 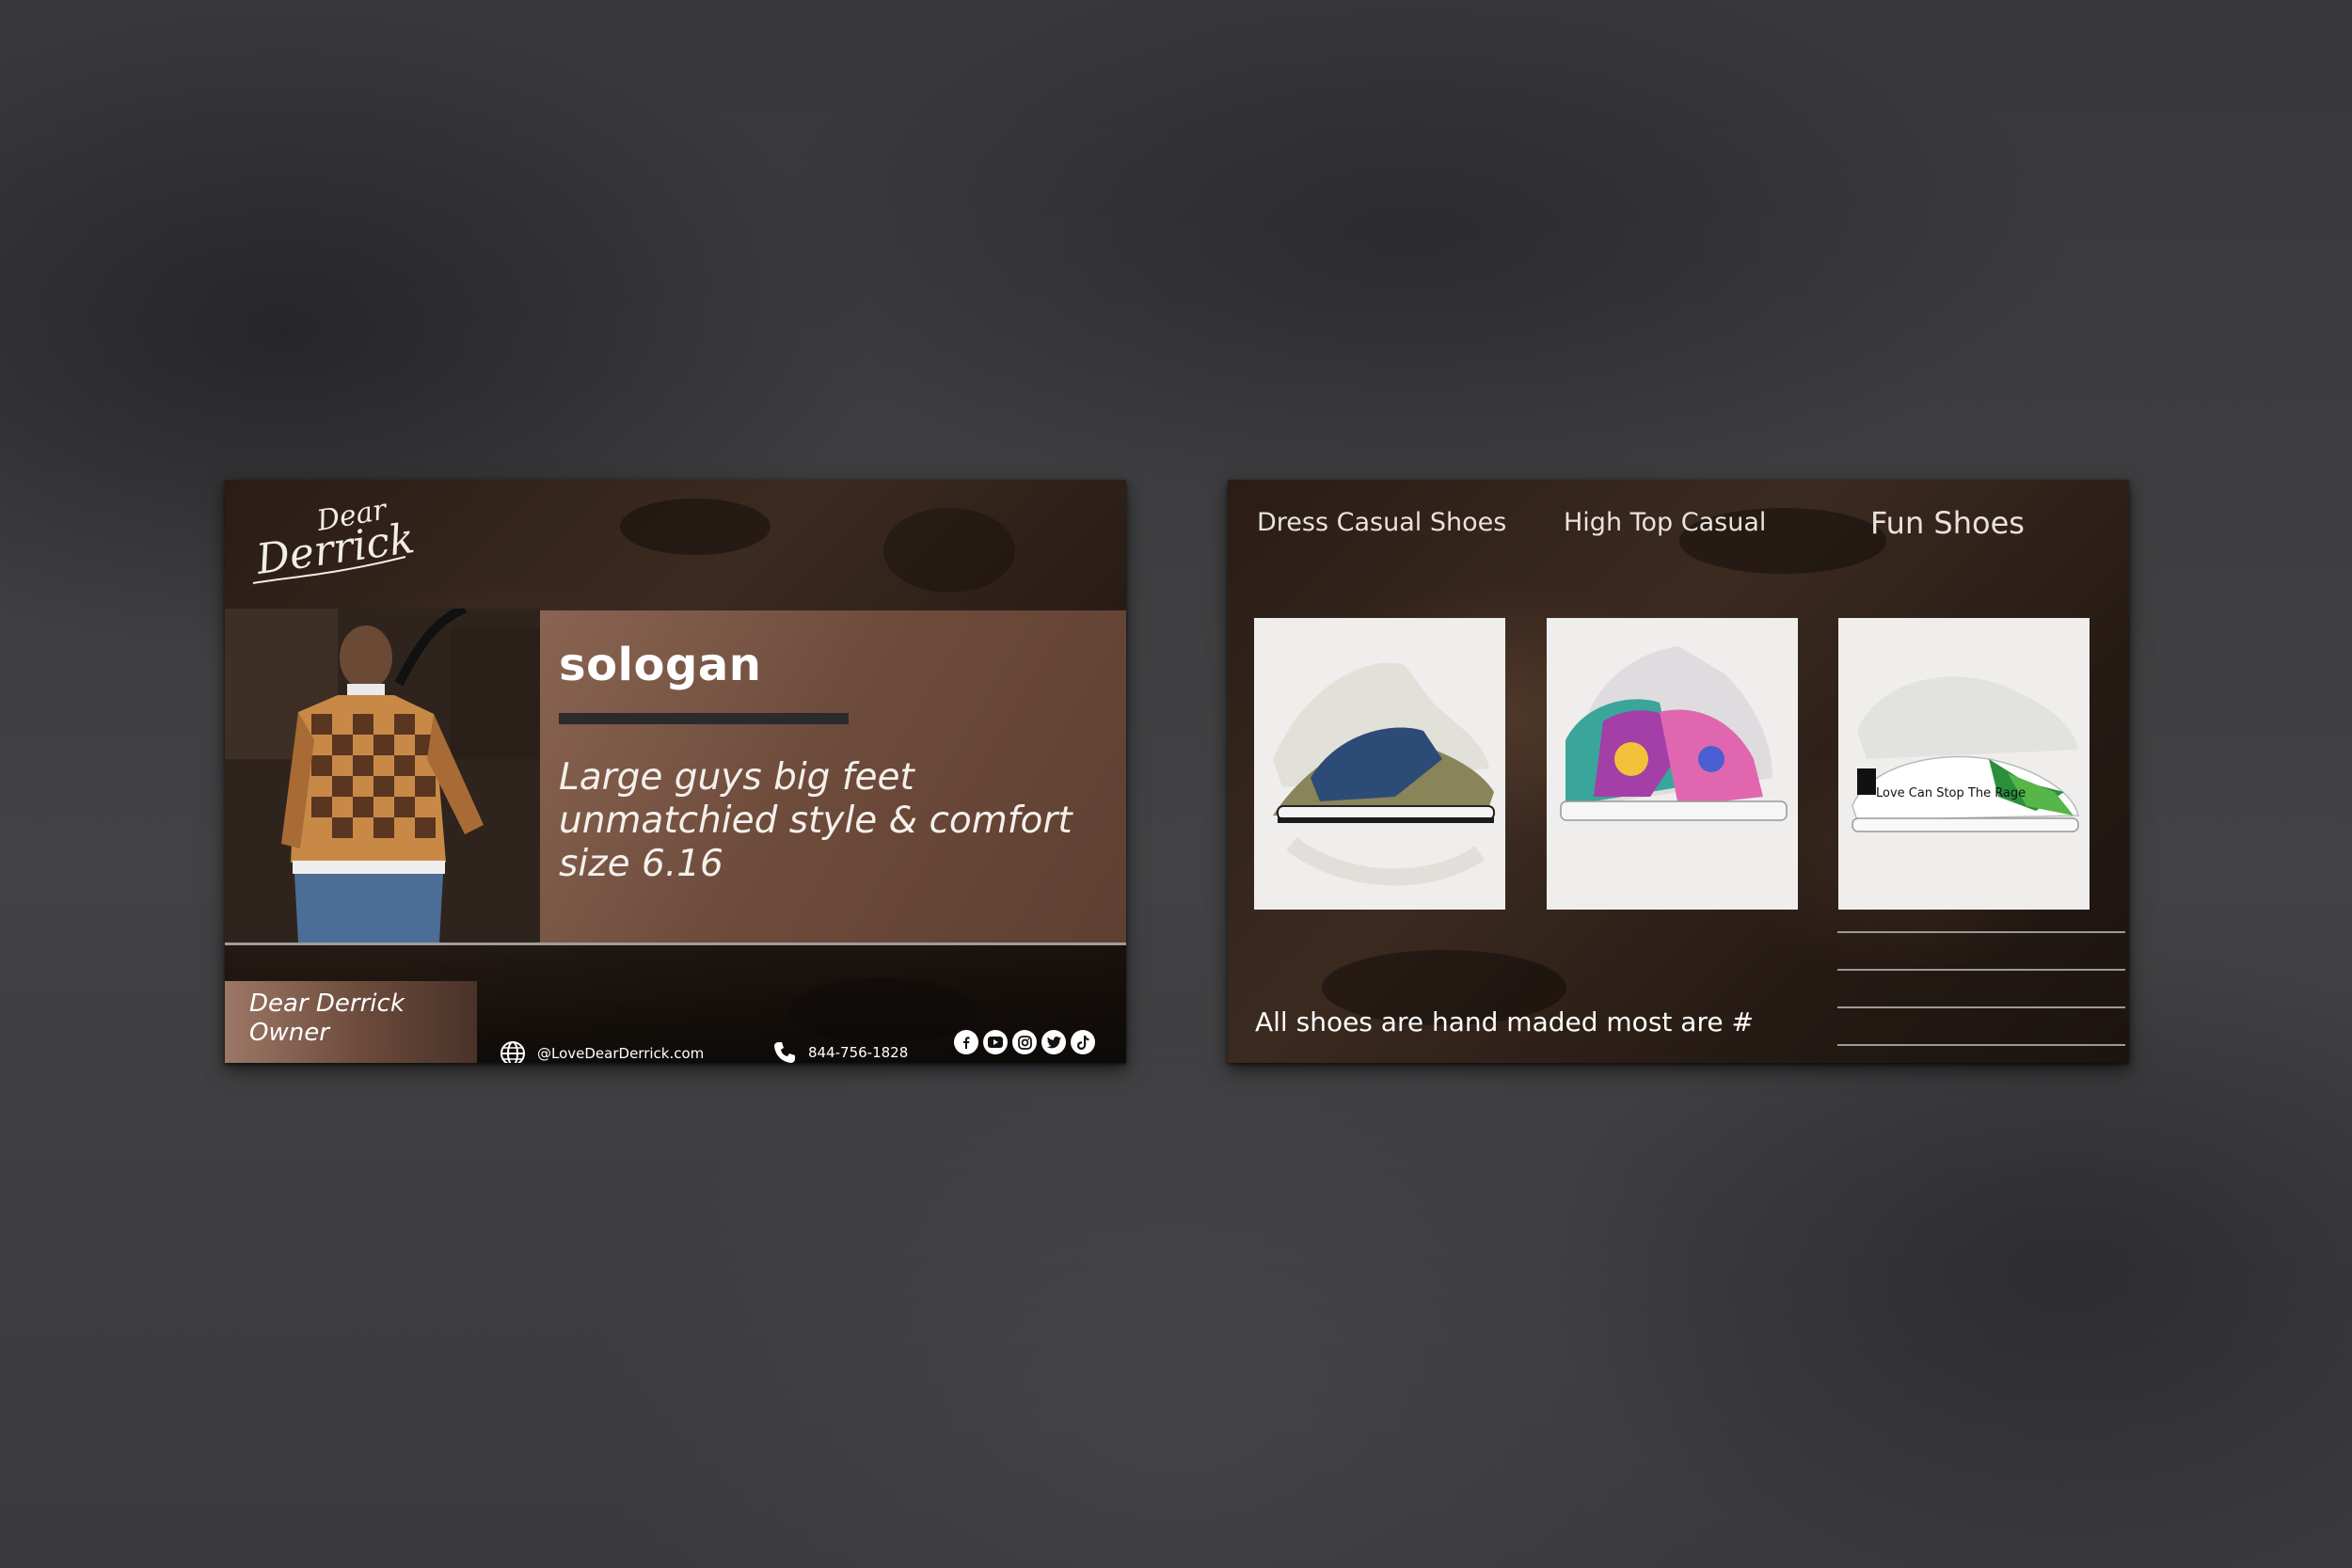 What do you see at coordinates (513, 1052) in the screenshot?
I see `globe-icon` at bounding box center [513, 1052].